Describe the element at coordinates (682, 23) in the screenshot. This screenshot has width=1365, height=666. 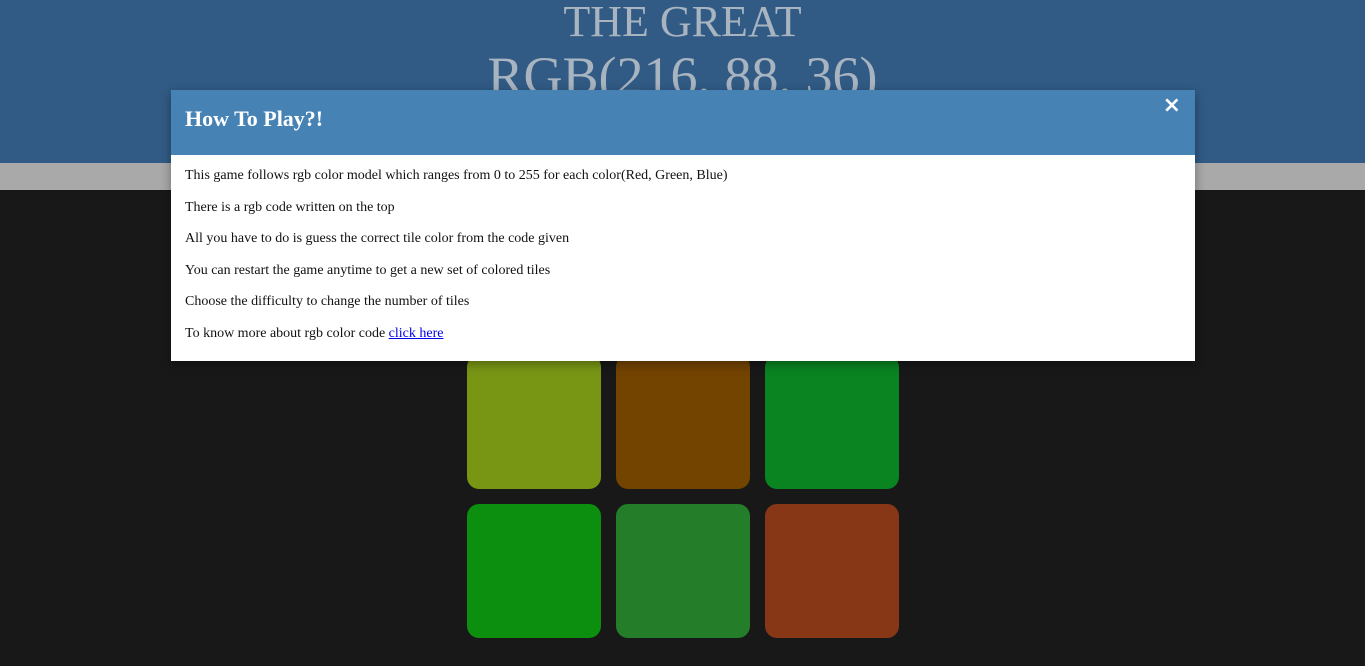
I see `header-title-line1: THE GREAT` at that location.